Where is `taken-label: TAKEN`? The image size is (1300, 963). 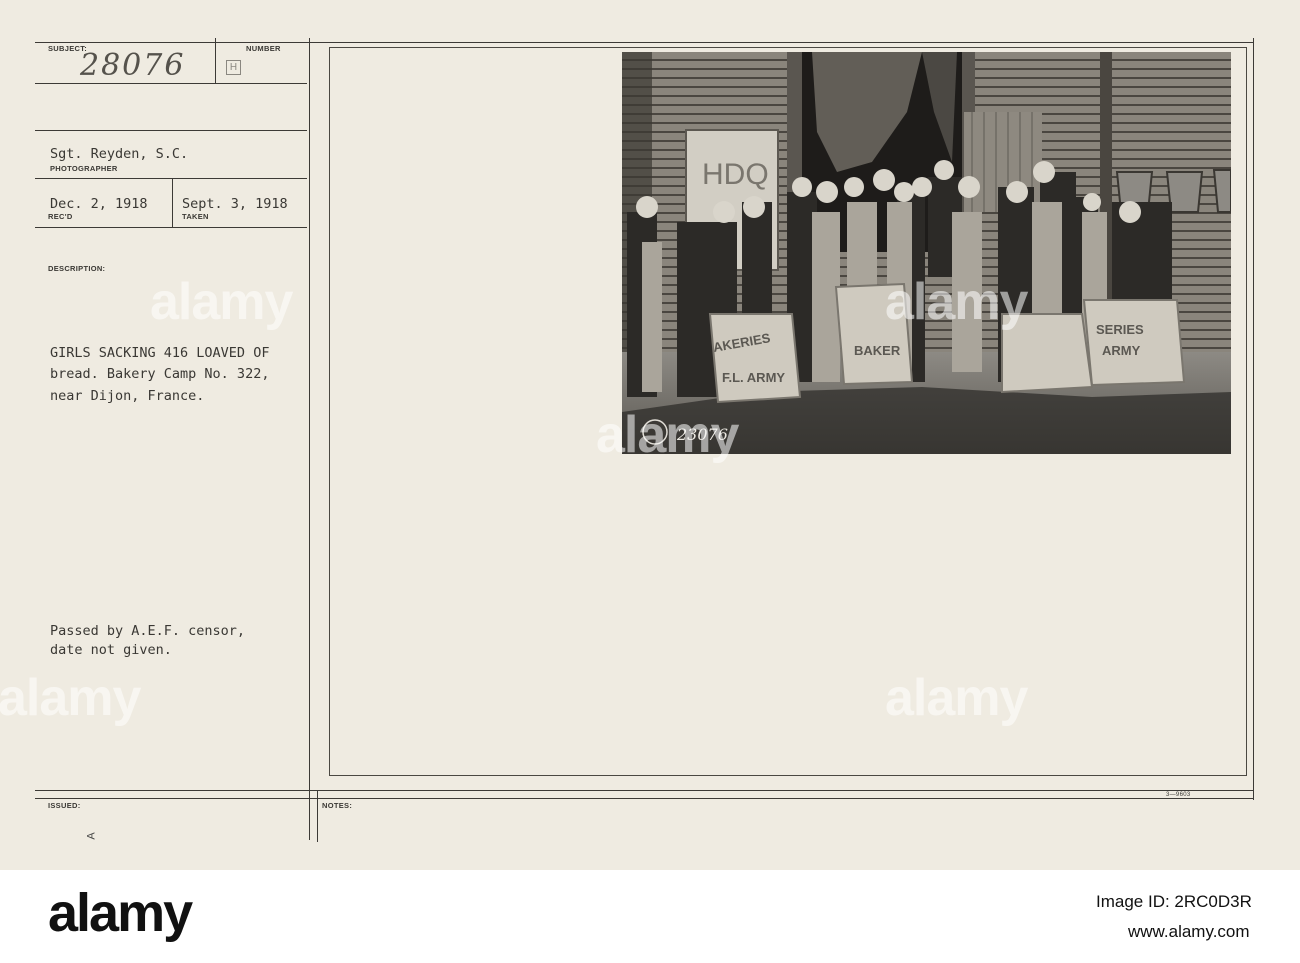 taken-label: TAKEN is located at coordinates (195, 216).